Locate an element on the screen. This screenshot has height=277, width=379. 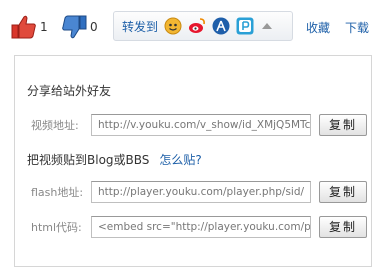
blog-section-title: 把视频贴到Blog或BBS 怎么贴? is located at coordinates (114, 159).